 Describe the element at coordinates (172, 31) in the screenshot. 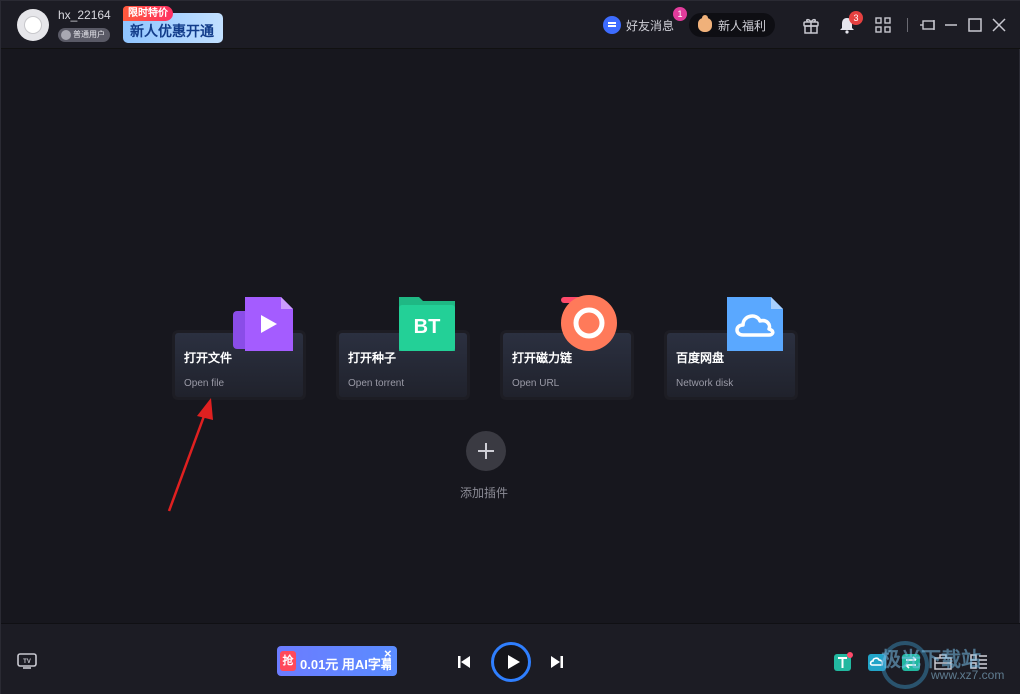

I see `promo-text: 新人优惠开通` at that location.